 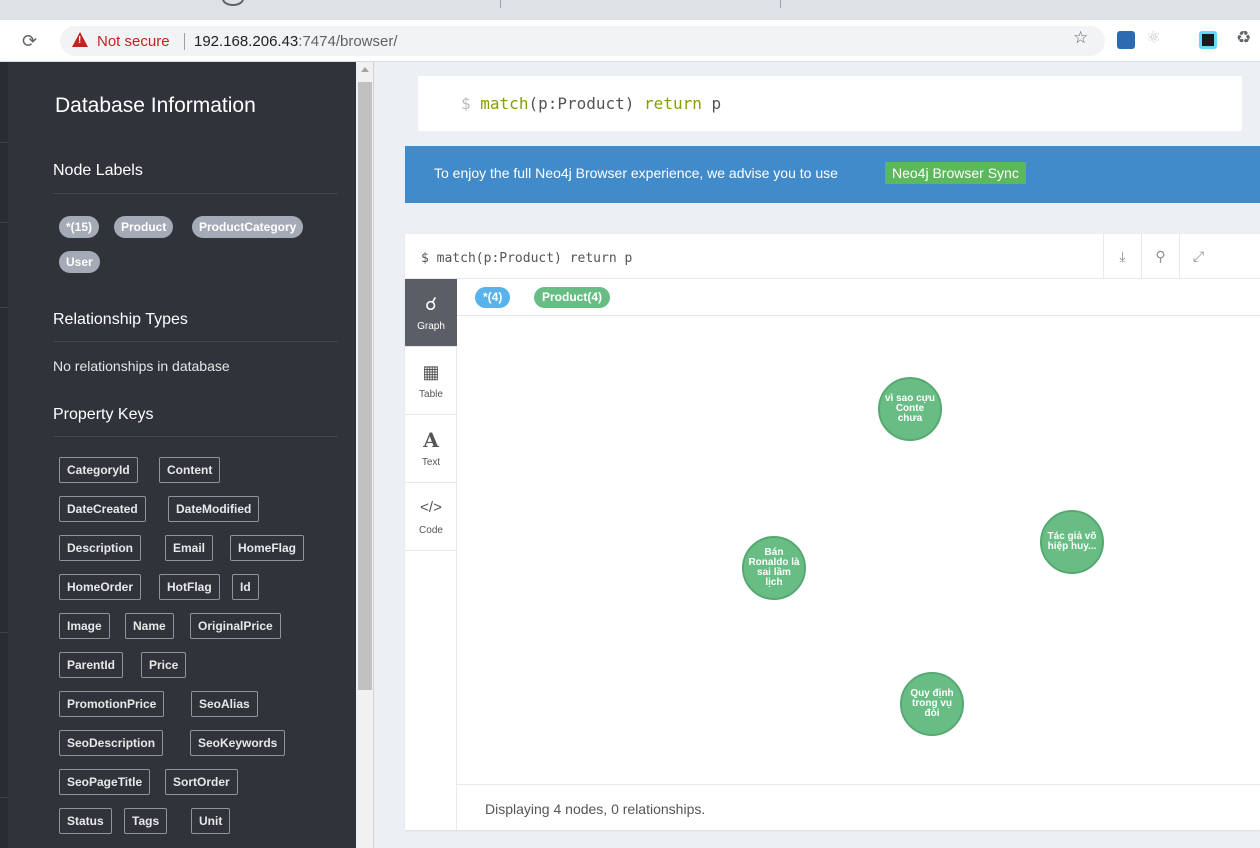 I want to click on node-labels-title: Node Labels, so click(x=98, y=170).